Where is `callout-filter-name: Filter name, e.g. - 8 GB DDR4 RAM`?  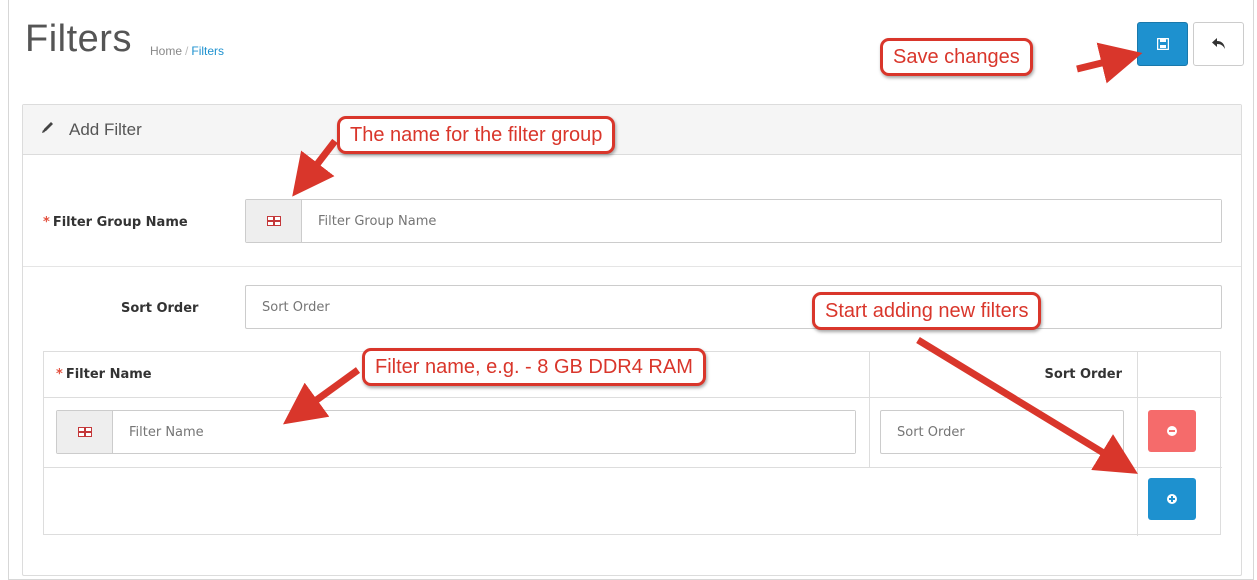
callout-filter-name: Filter name, e.g. - 8 GB DDR4 RAM is located at coordinates (534, 367).